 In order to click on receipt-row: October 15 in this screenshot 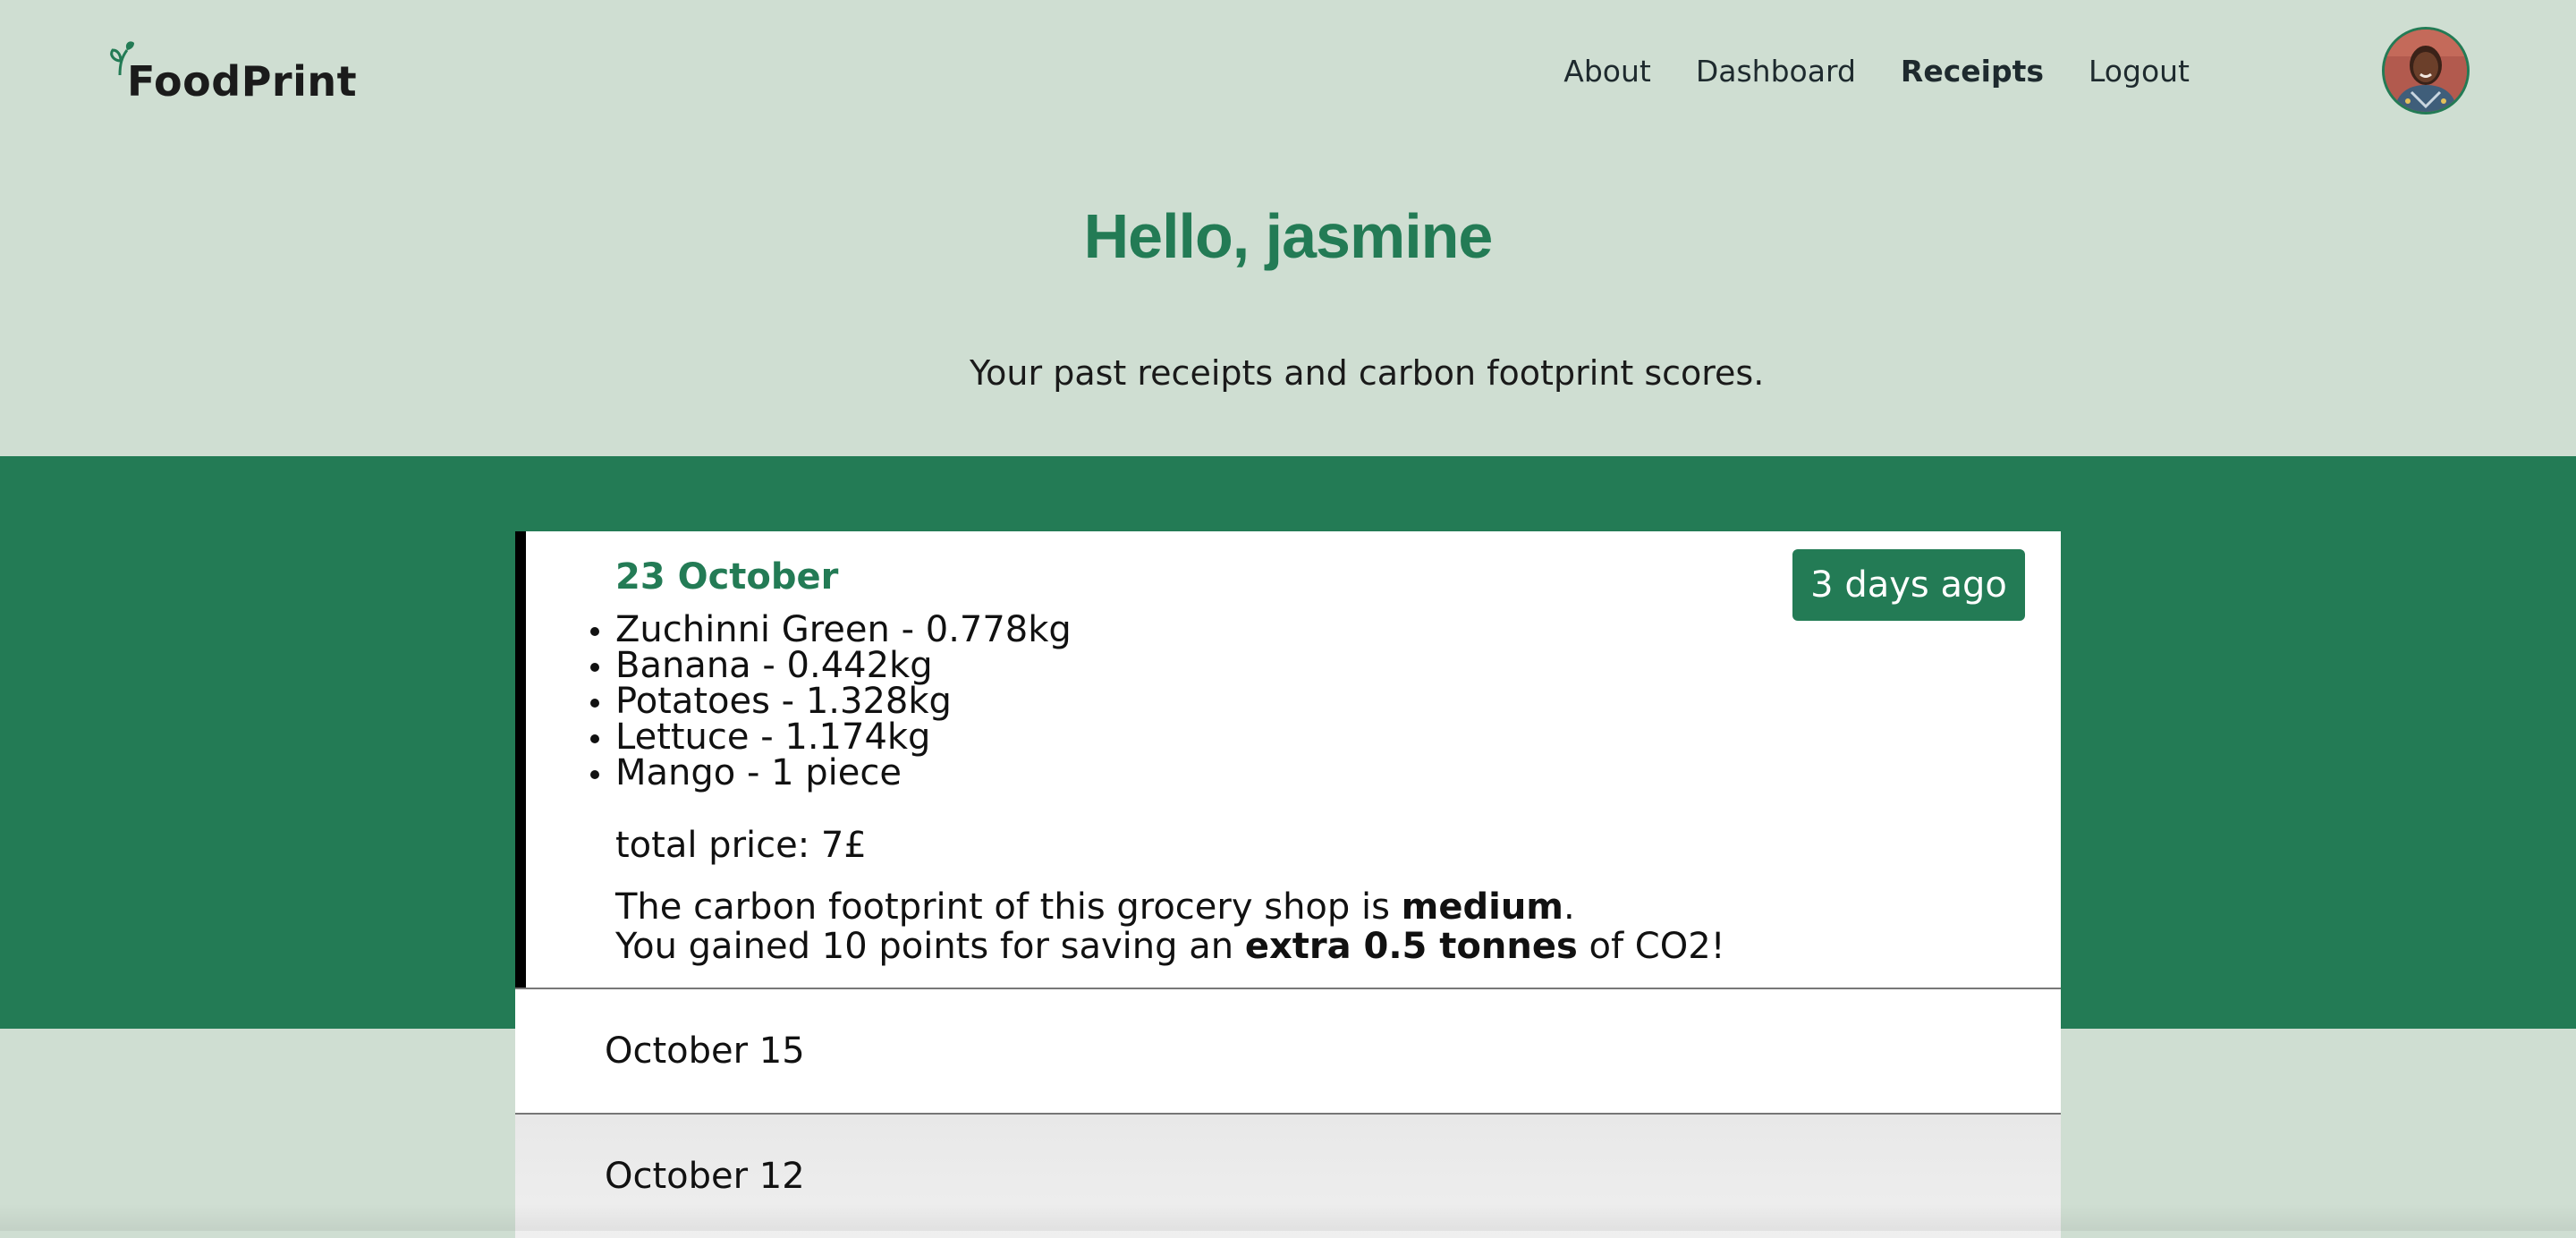, I will do `click(1288, 1050)`.